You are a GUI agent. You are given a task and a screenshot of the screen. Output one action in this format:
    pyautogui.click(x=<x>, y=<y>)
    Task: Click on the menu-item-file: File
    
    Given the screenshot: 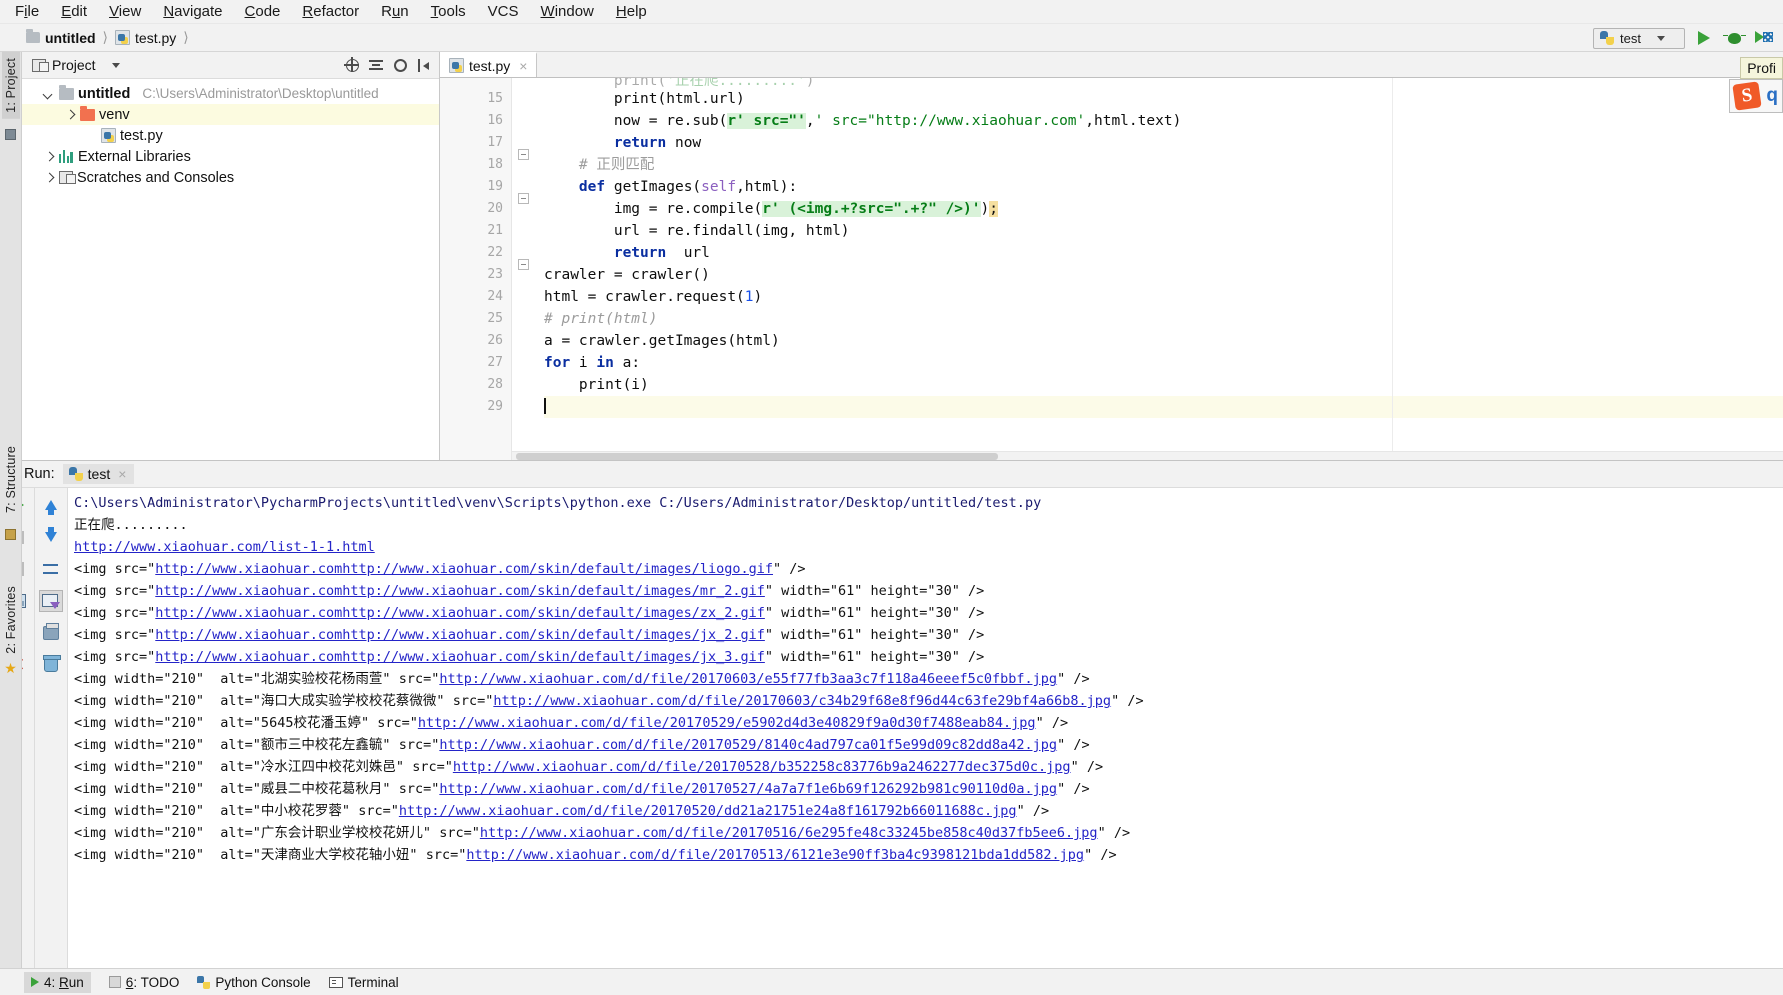 What is the action you would take?
    pyautogui.click(x=27, y=11)
    